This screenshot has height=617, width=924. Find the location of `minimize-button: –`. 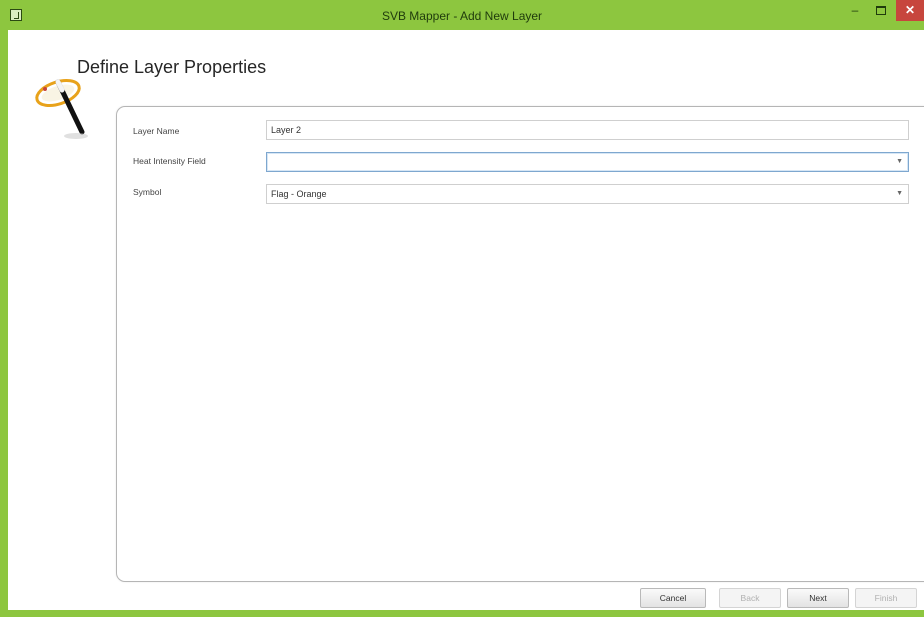

minimize-button: – is located at coordinates (855, 10).